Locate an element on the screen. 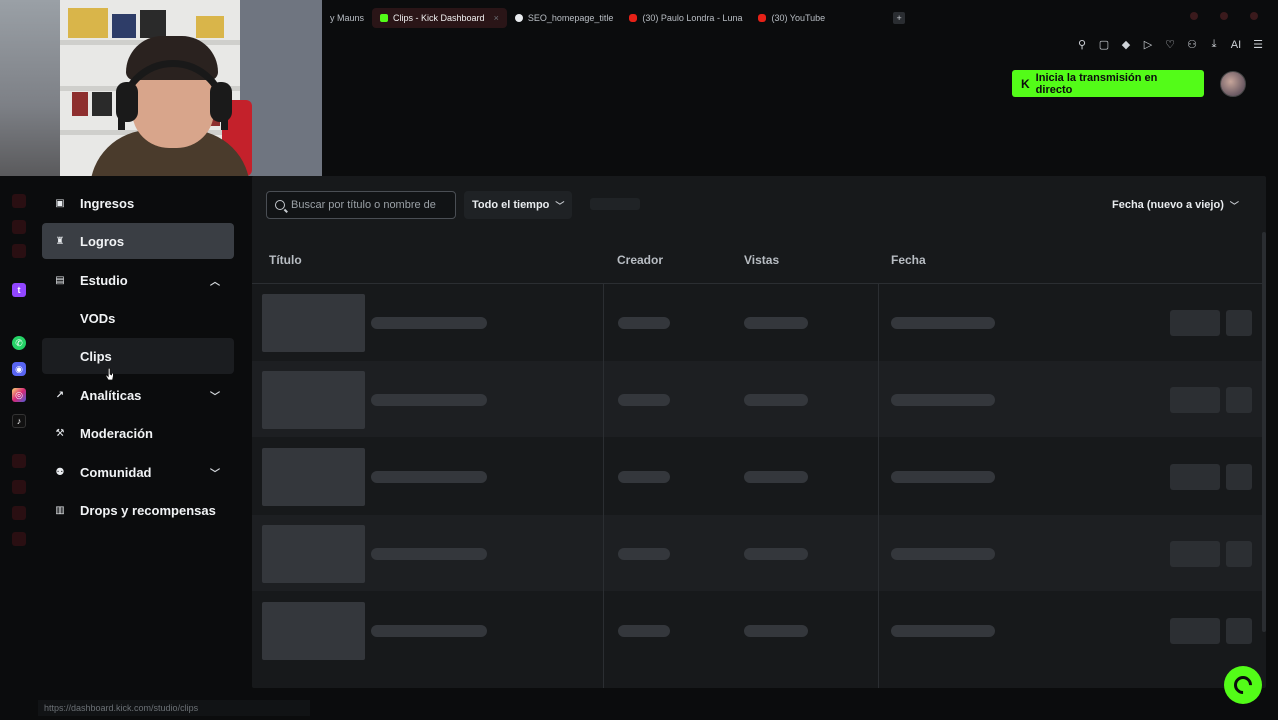  new-tab-button: + is located at coordinates (899, 18).